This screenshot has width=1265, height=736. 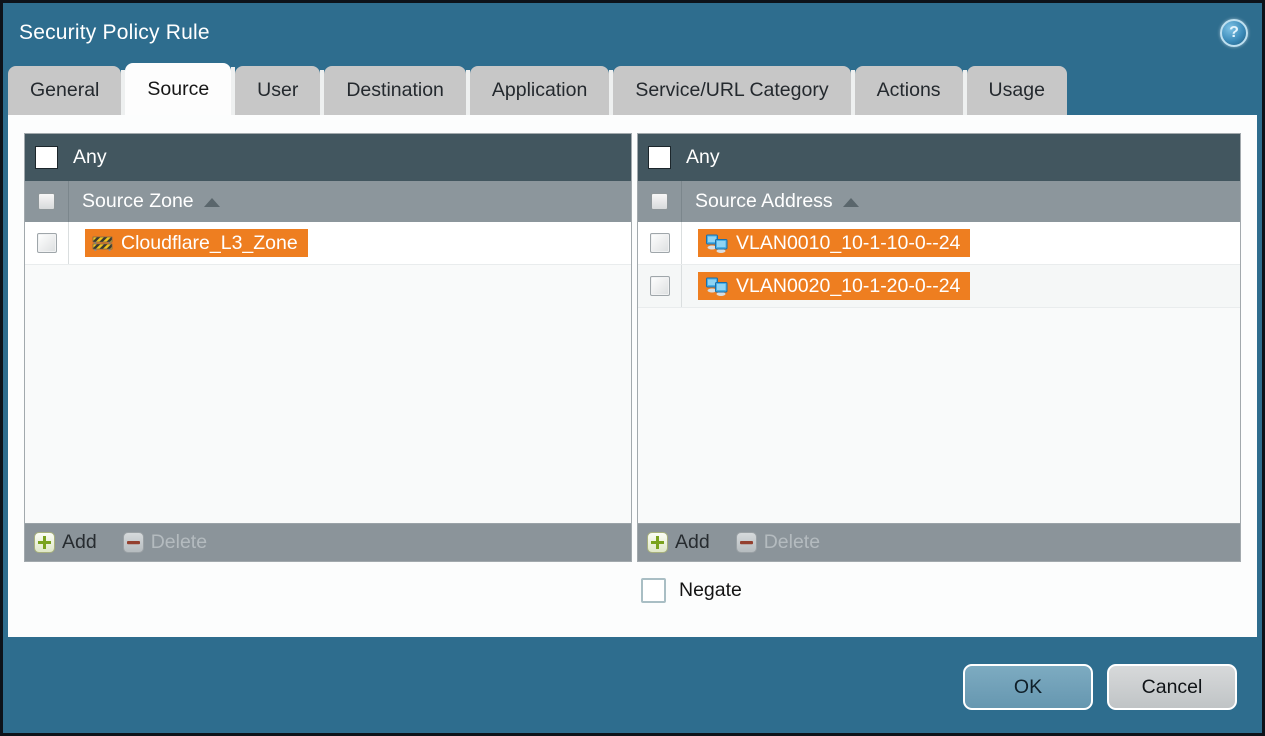 I want to click on source-zone-column-header: Source Zone, so click(x=328, y=201).